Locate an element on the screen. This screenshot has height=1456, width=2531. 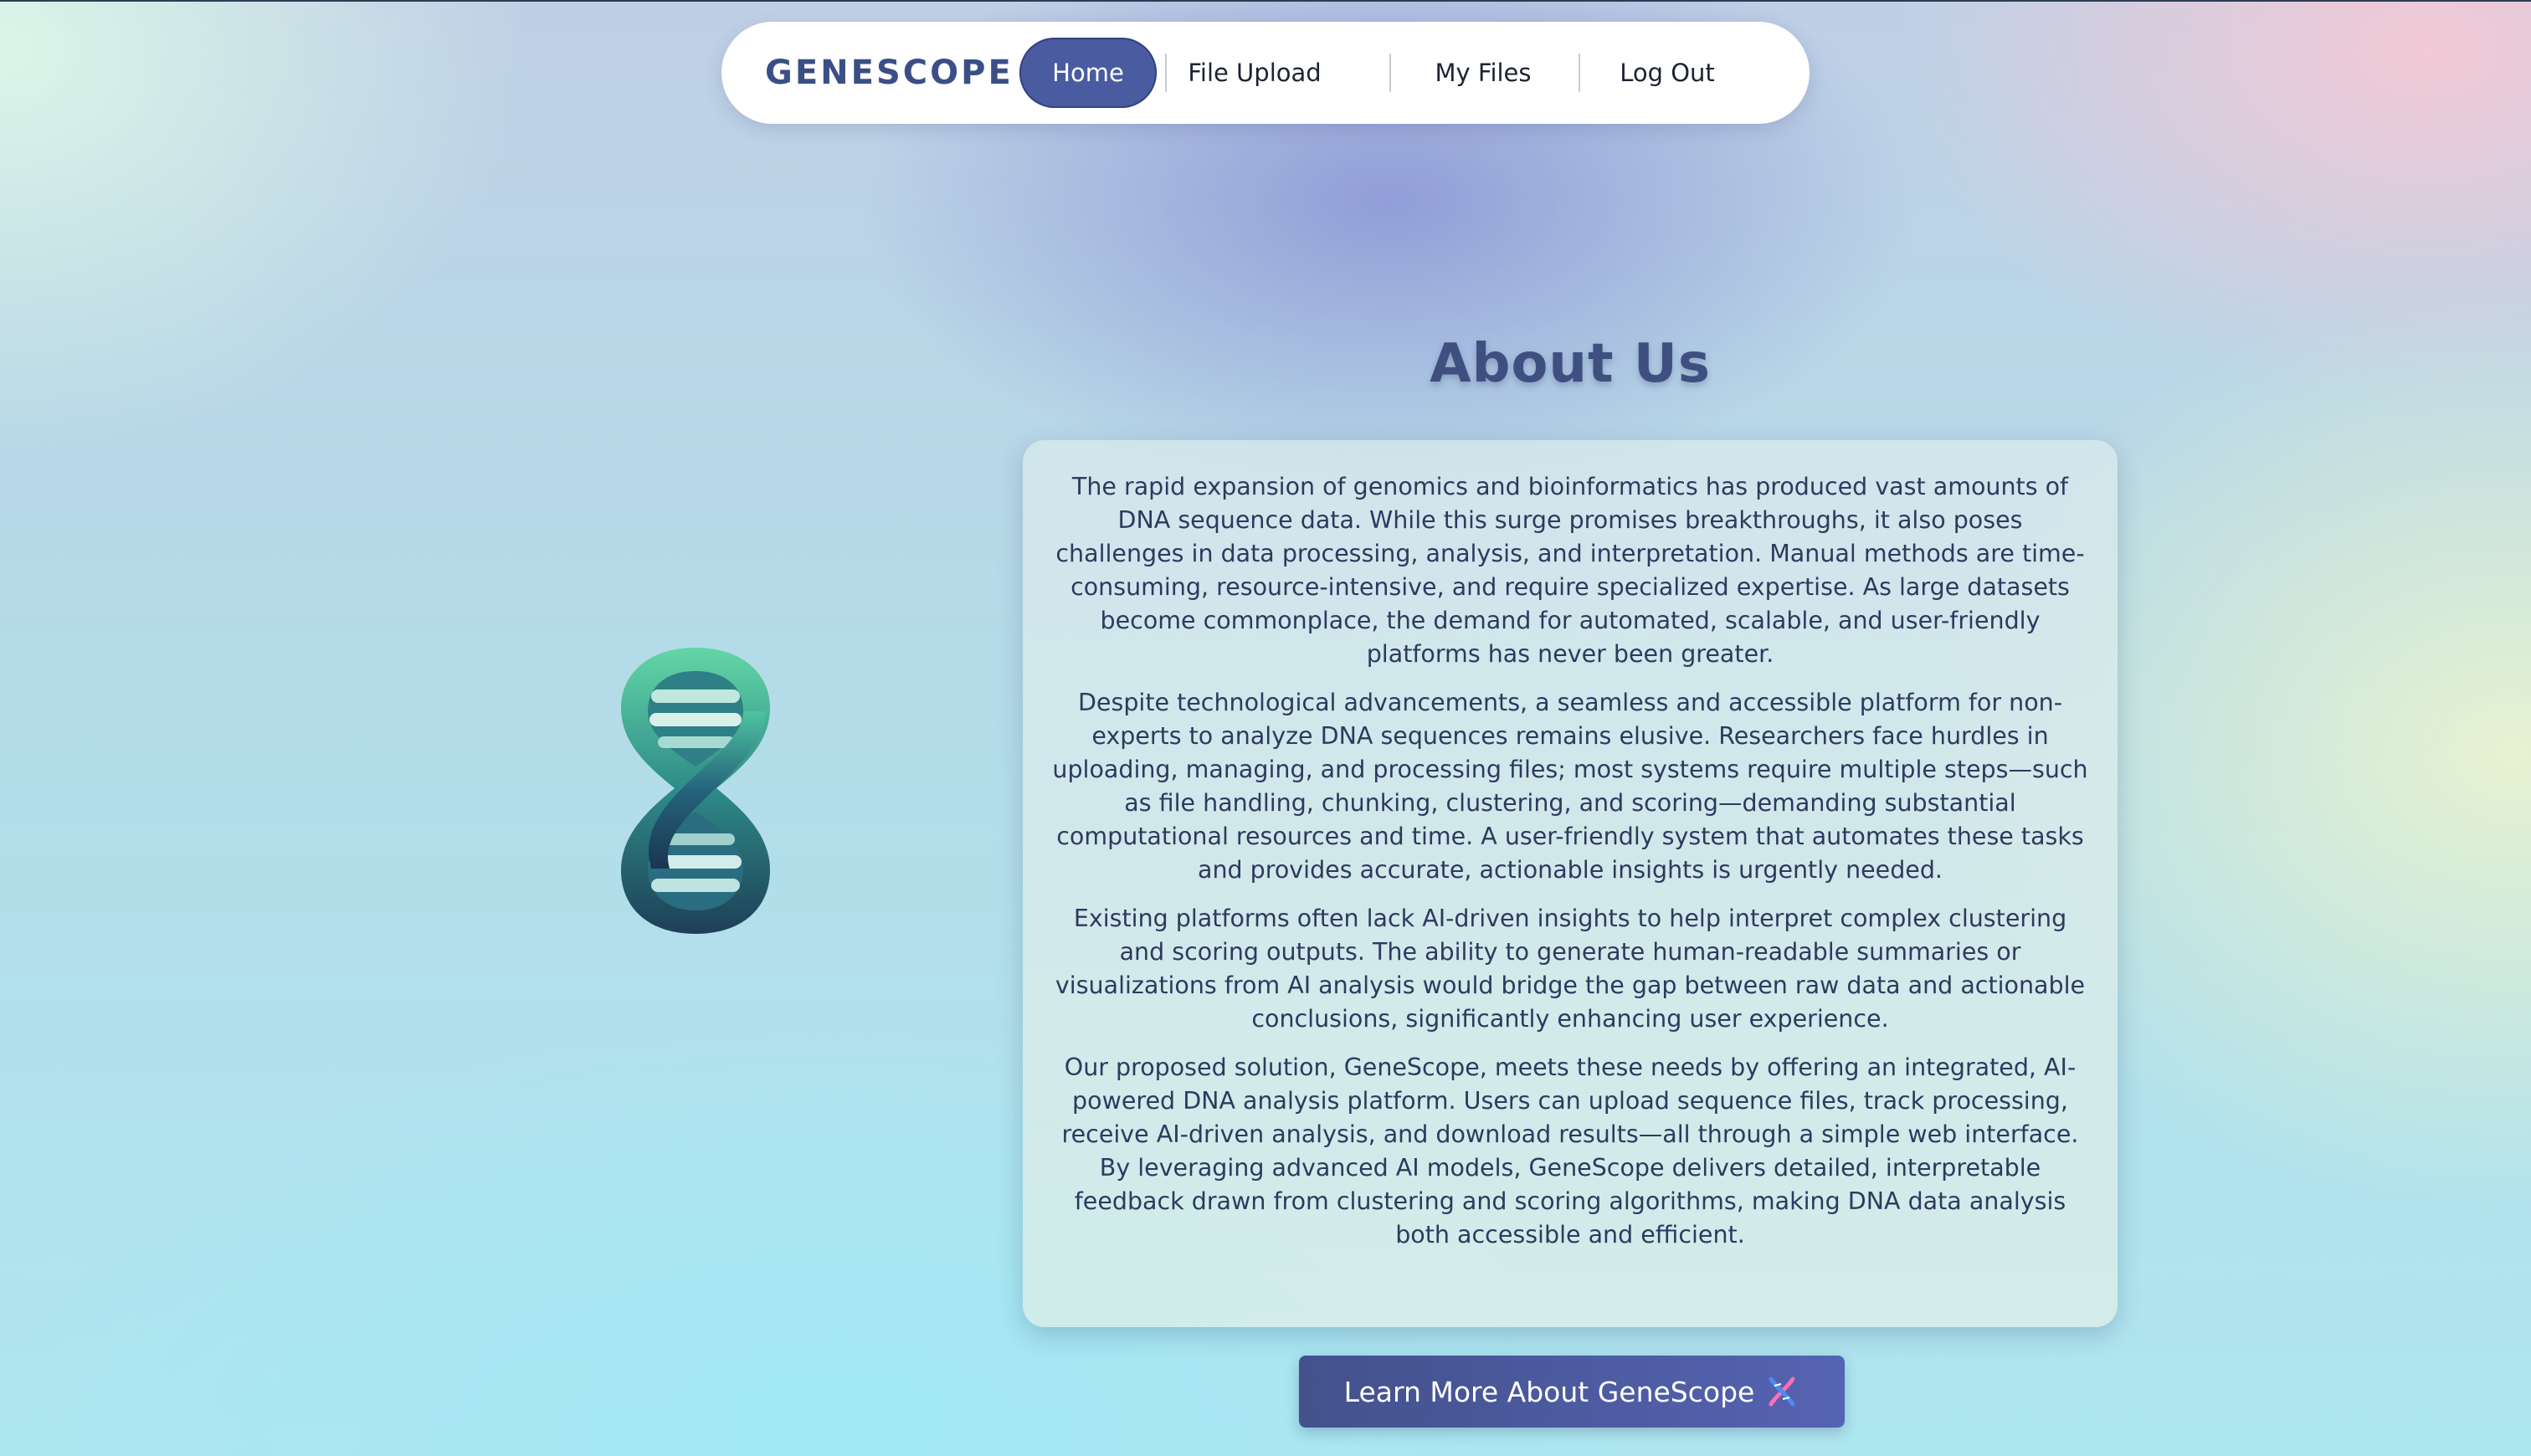
page-title: About Us is located at coordinates (1570, 364).